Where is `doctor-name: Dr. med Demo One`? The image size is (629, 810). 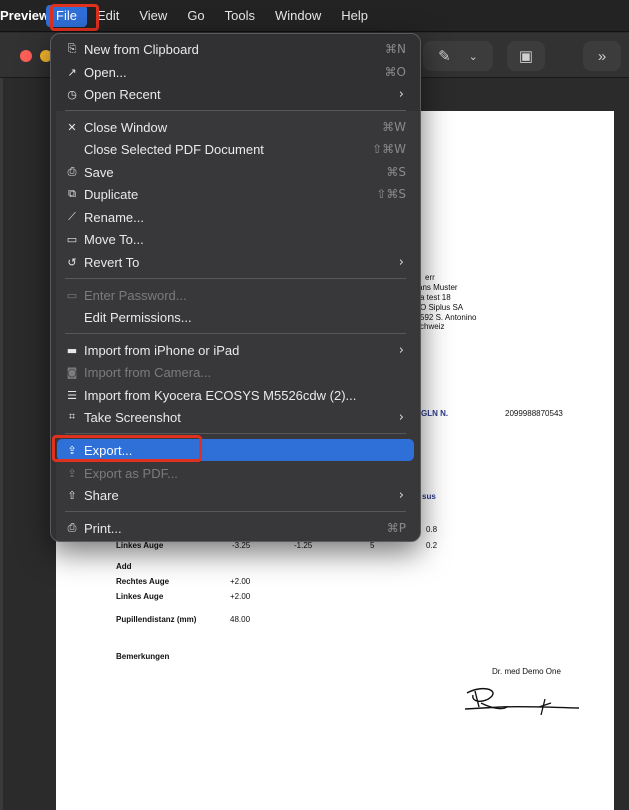
doctor-name: Dr. med Demo One is located at coordinates (526, 671).